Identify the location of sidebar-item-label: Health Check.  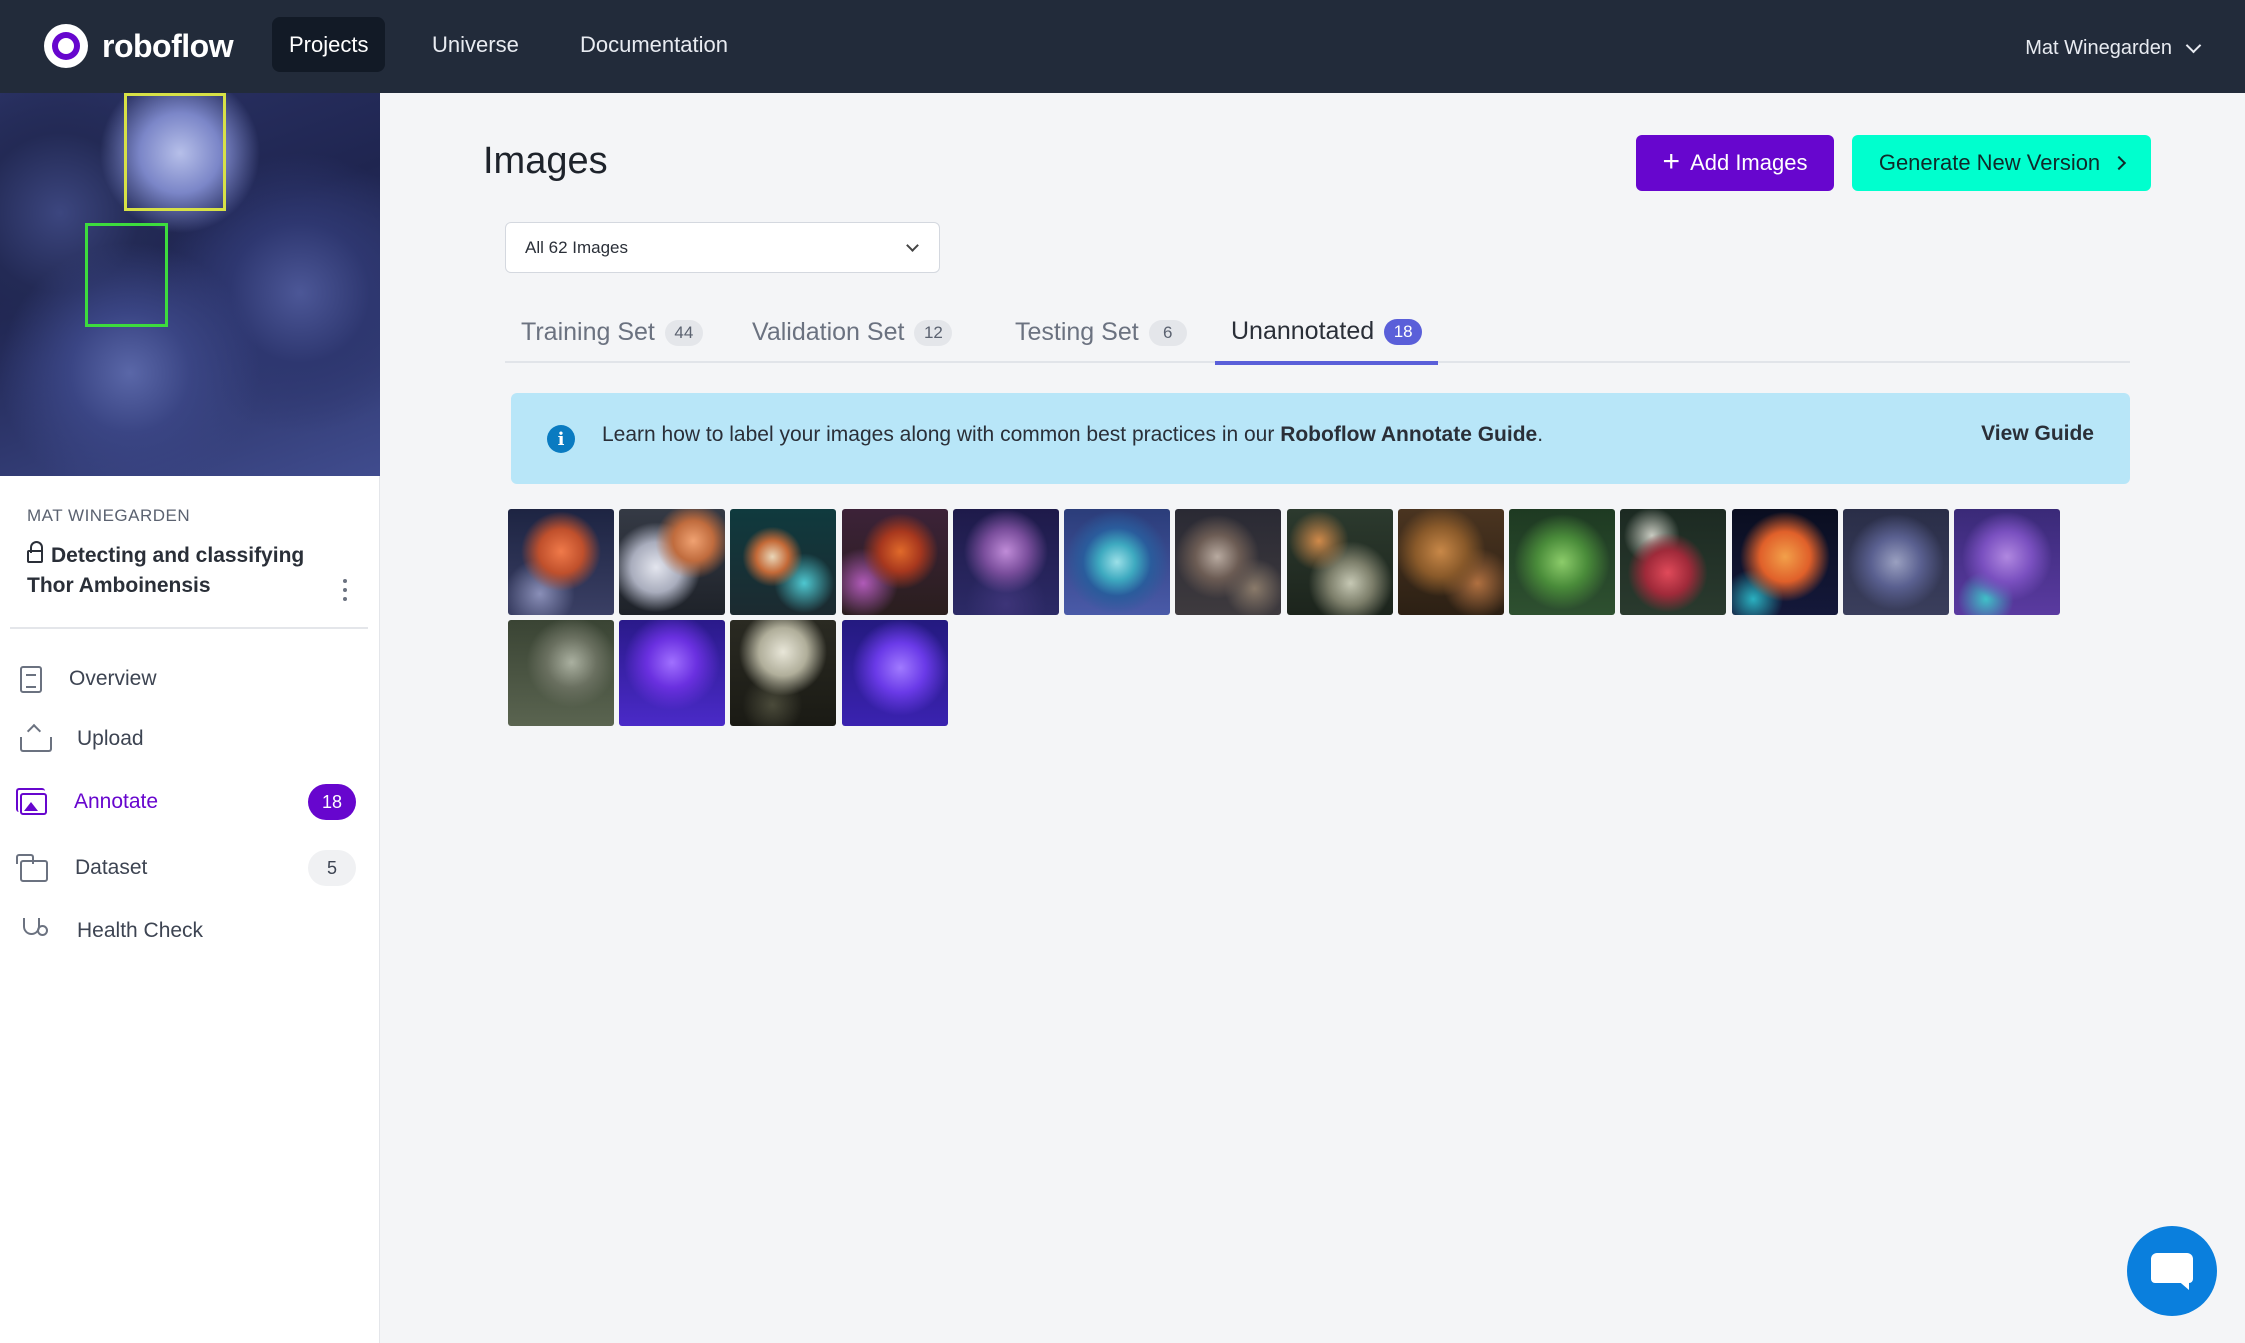
(140, 930).